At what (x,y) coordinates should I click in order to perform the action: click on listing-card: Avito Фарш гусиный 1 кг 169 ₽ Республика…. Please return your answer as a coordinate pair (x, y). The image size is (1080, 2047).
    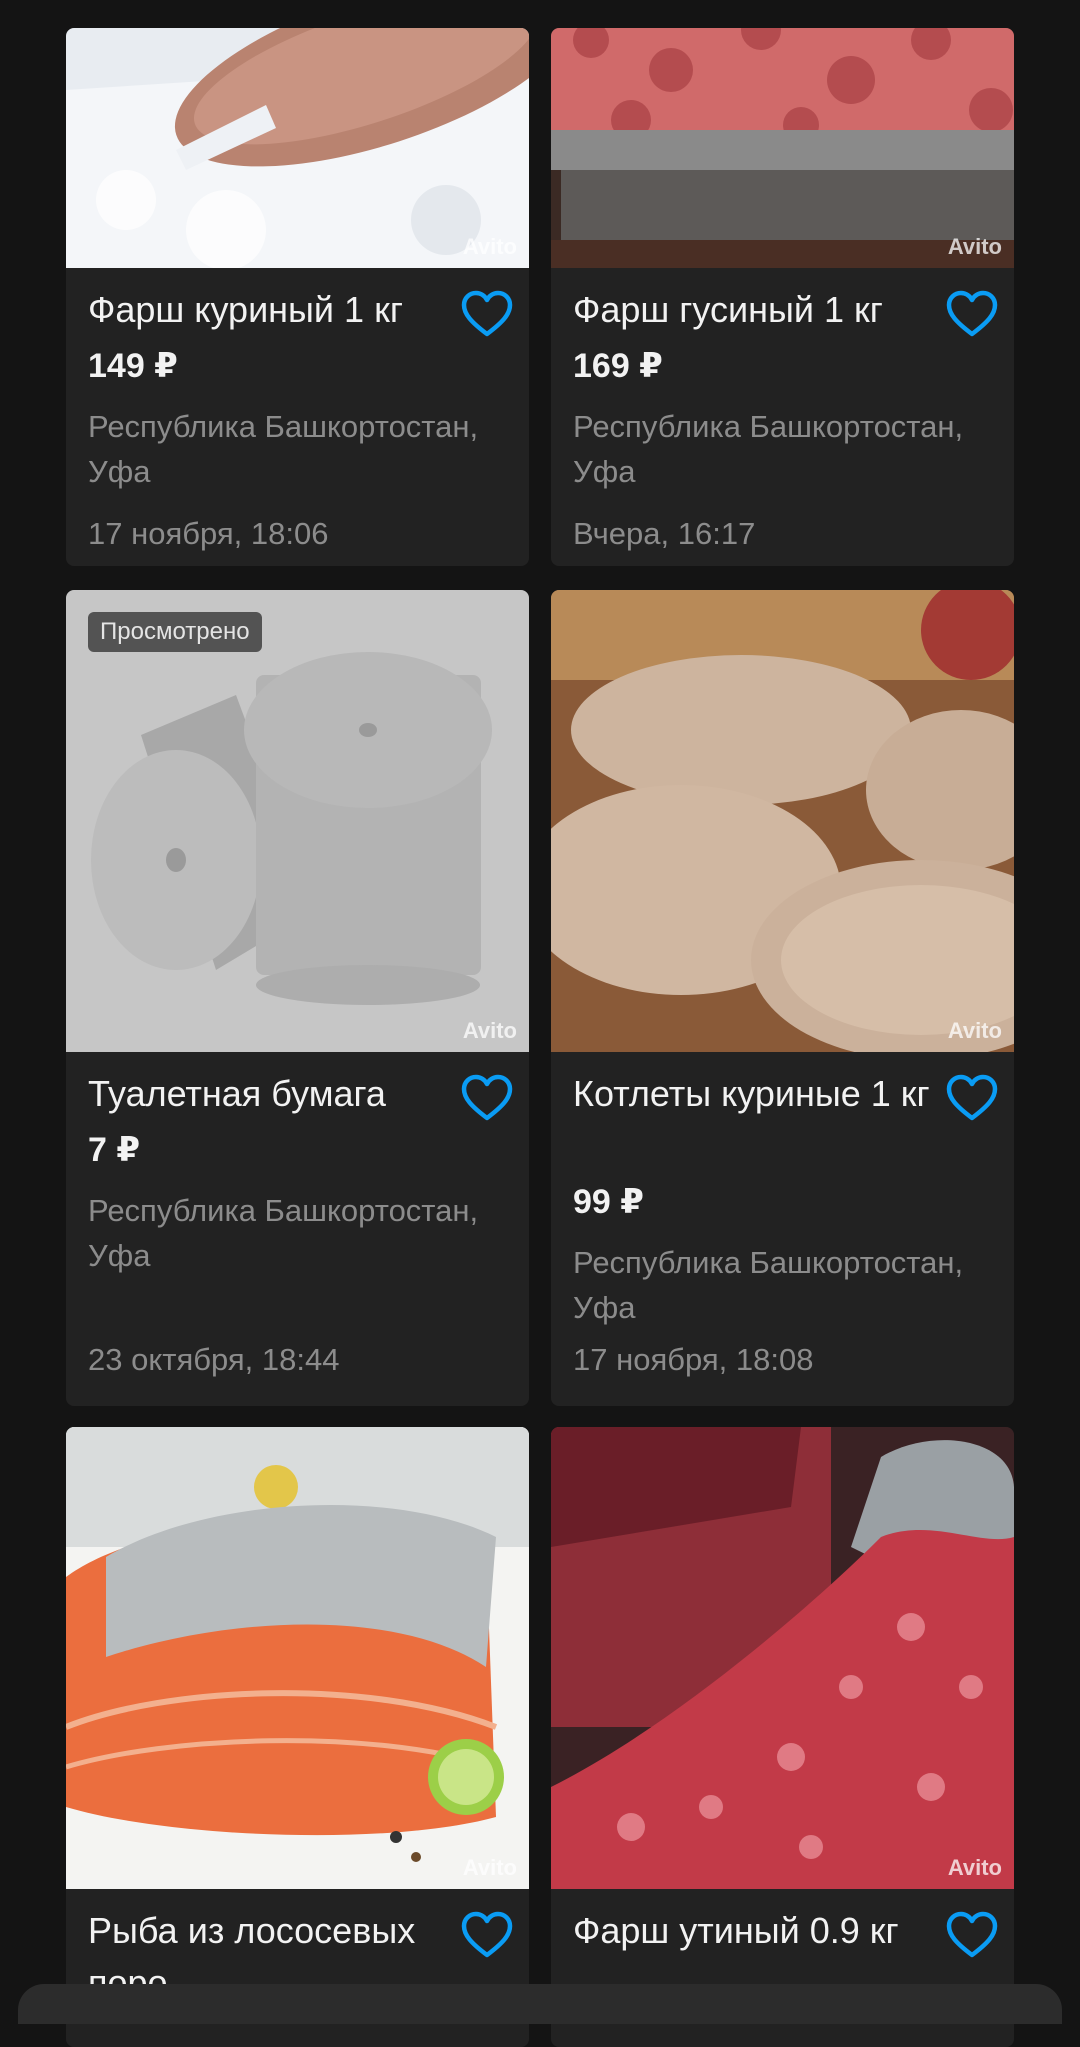
    Looking at the image, I should click on (782, 297).